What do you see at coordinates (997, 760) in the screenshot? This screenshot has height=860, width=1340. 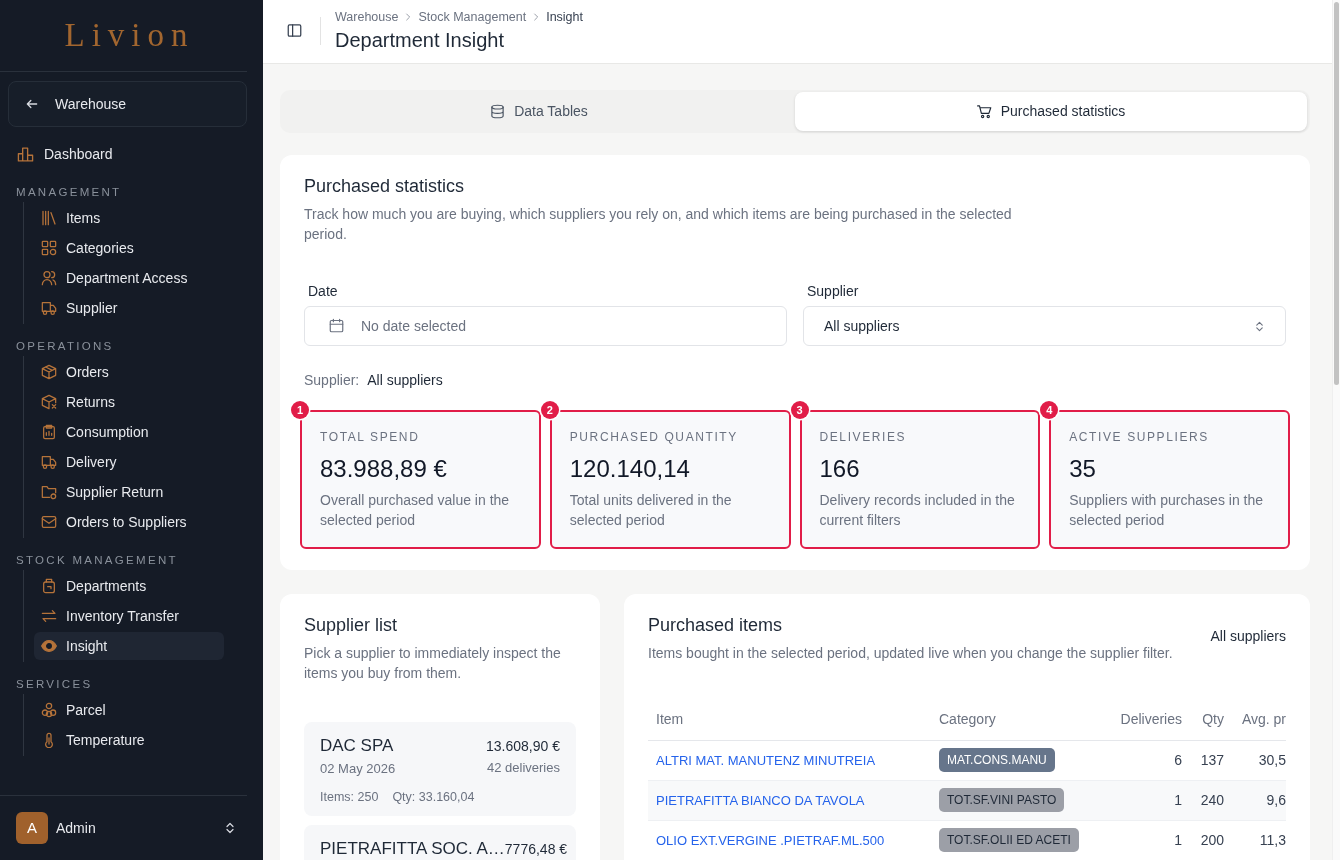 I see `category-tag: MAT.CONS.MANU` at bounding box center [997, 760].